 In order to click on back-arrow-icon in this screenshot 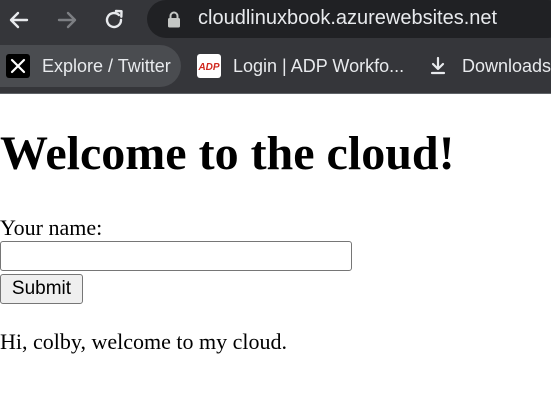, I will do `click(19, 20)`.